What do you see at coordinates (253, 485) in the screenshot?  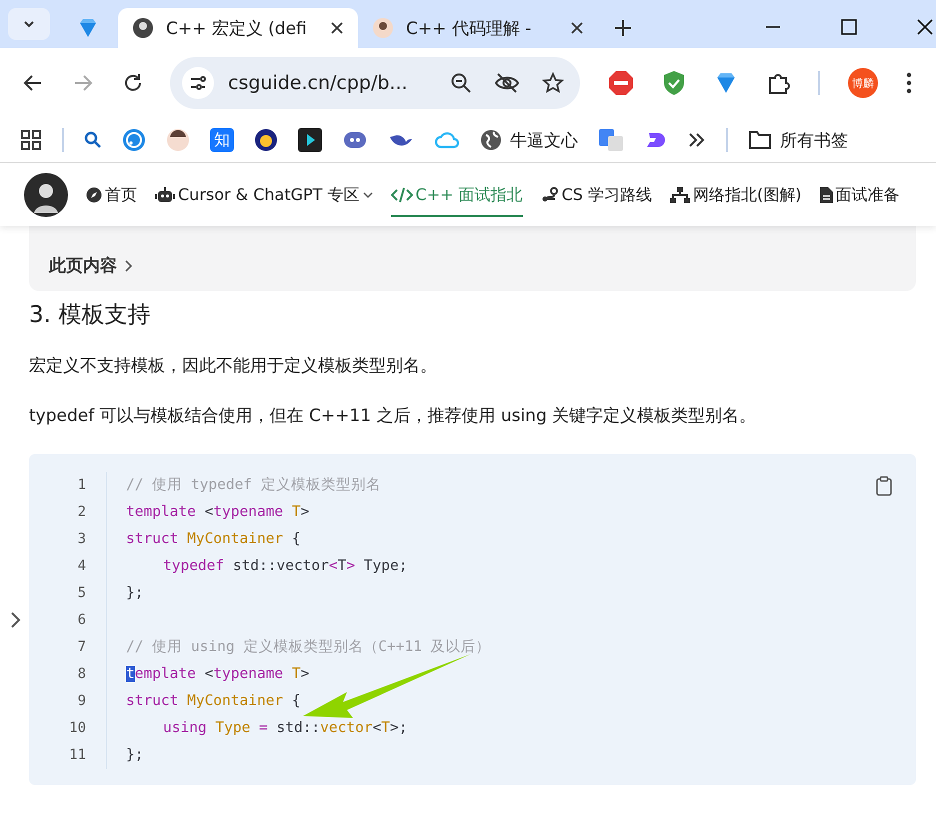 I see `code-comment: // 使用 typedef 定义模板类型别名` at bounding box center [253, 485].